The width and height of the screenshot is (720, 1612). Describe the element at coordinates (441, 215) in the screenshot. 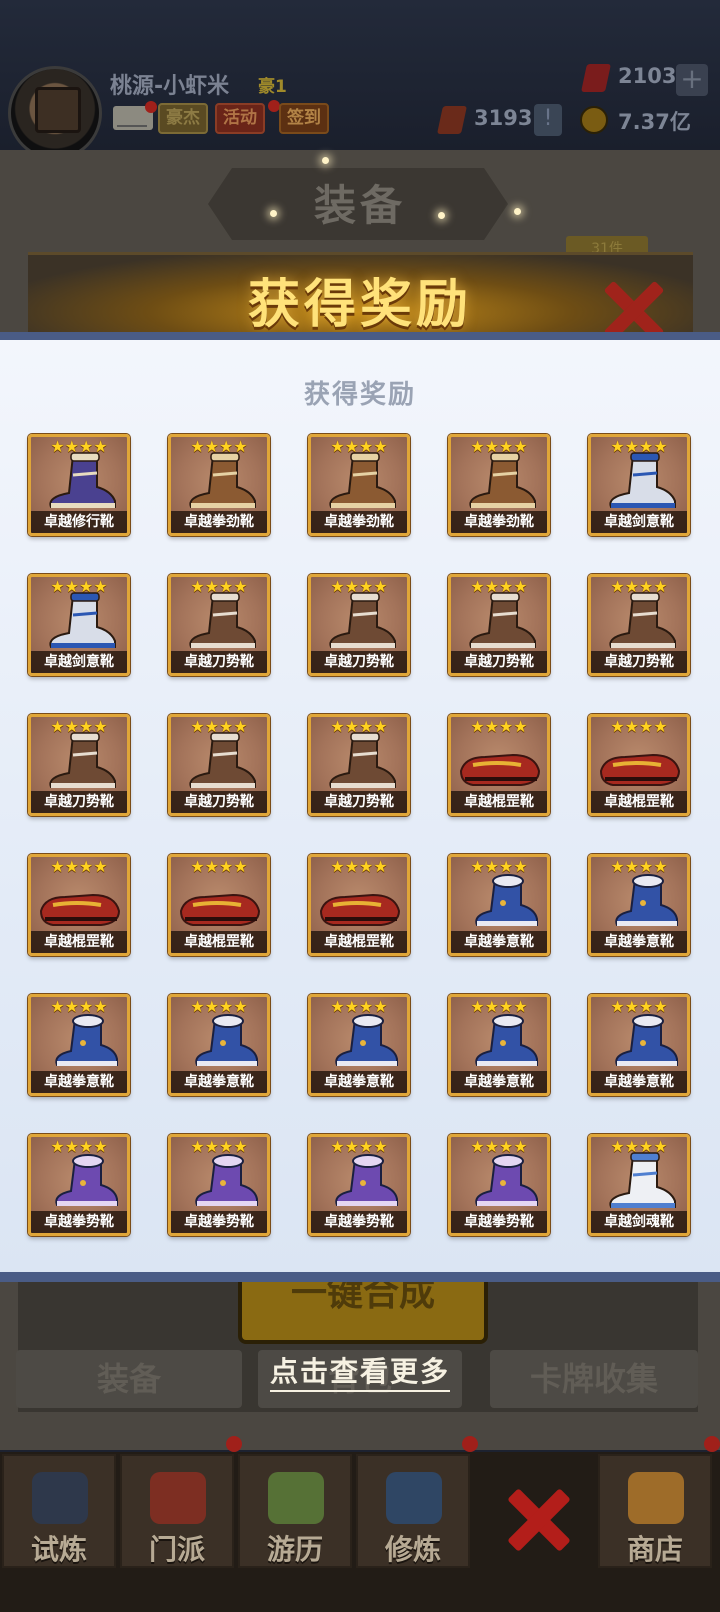

I see `sparkle` at that location.